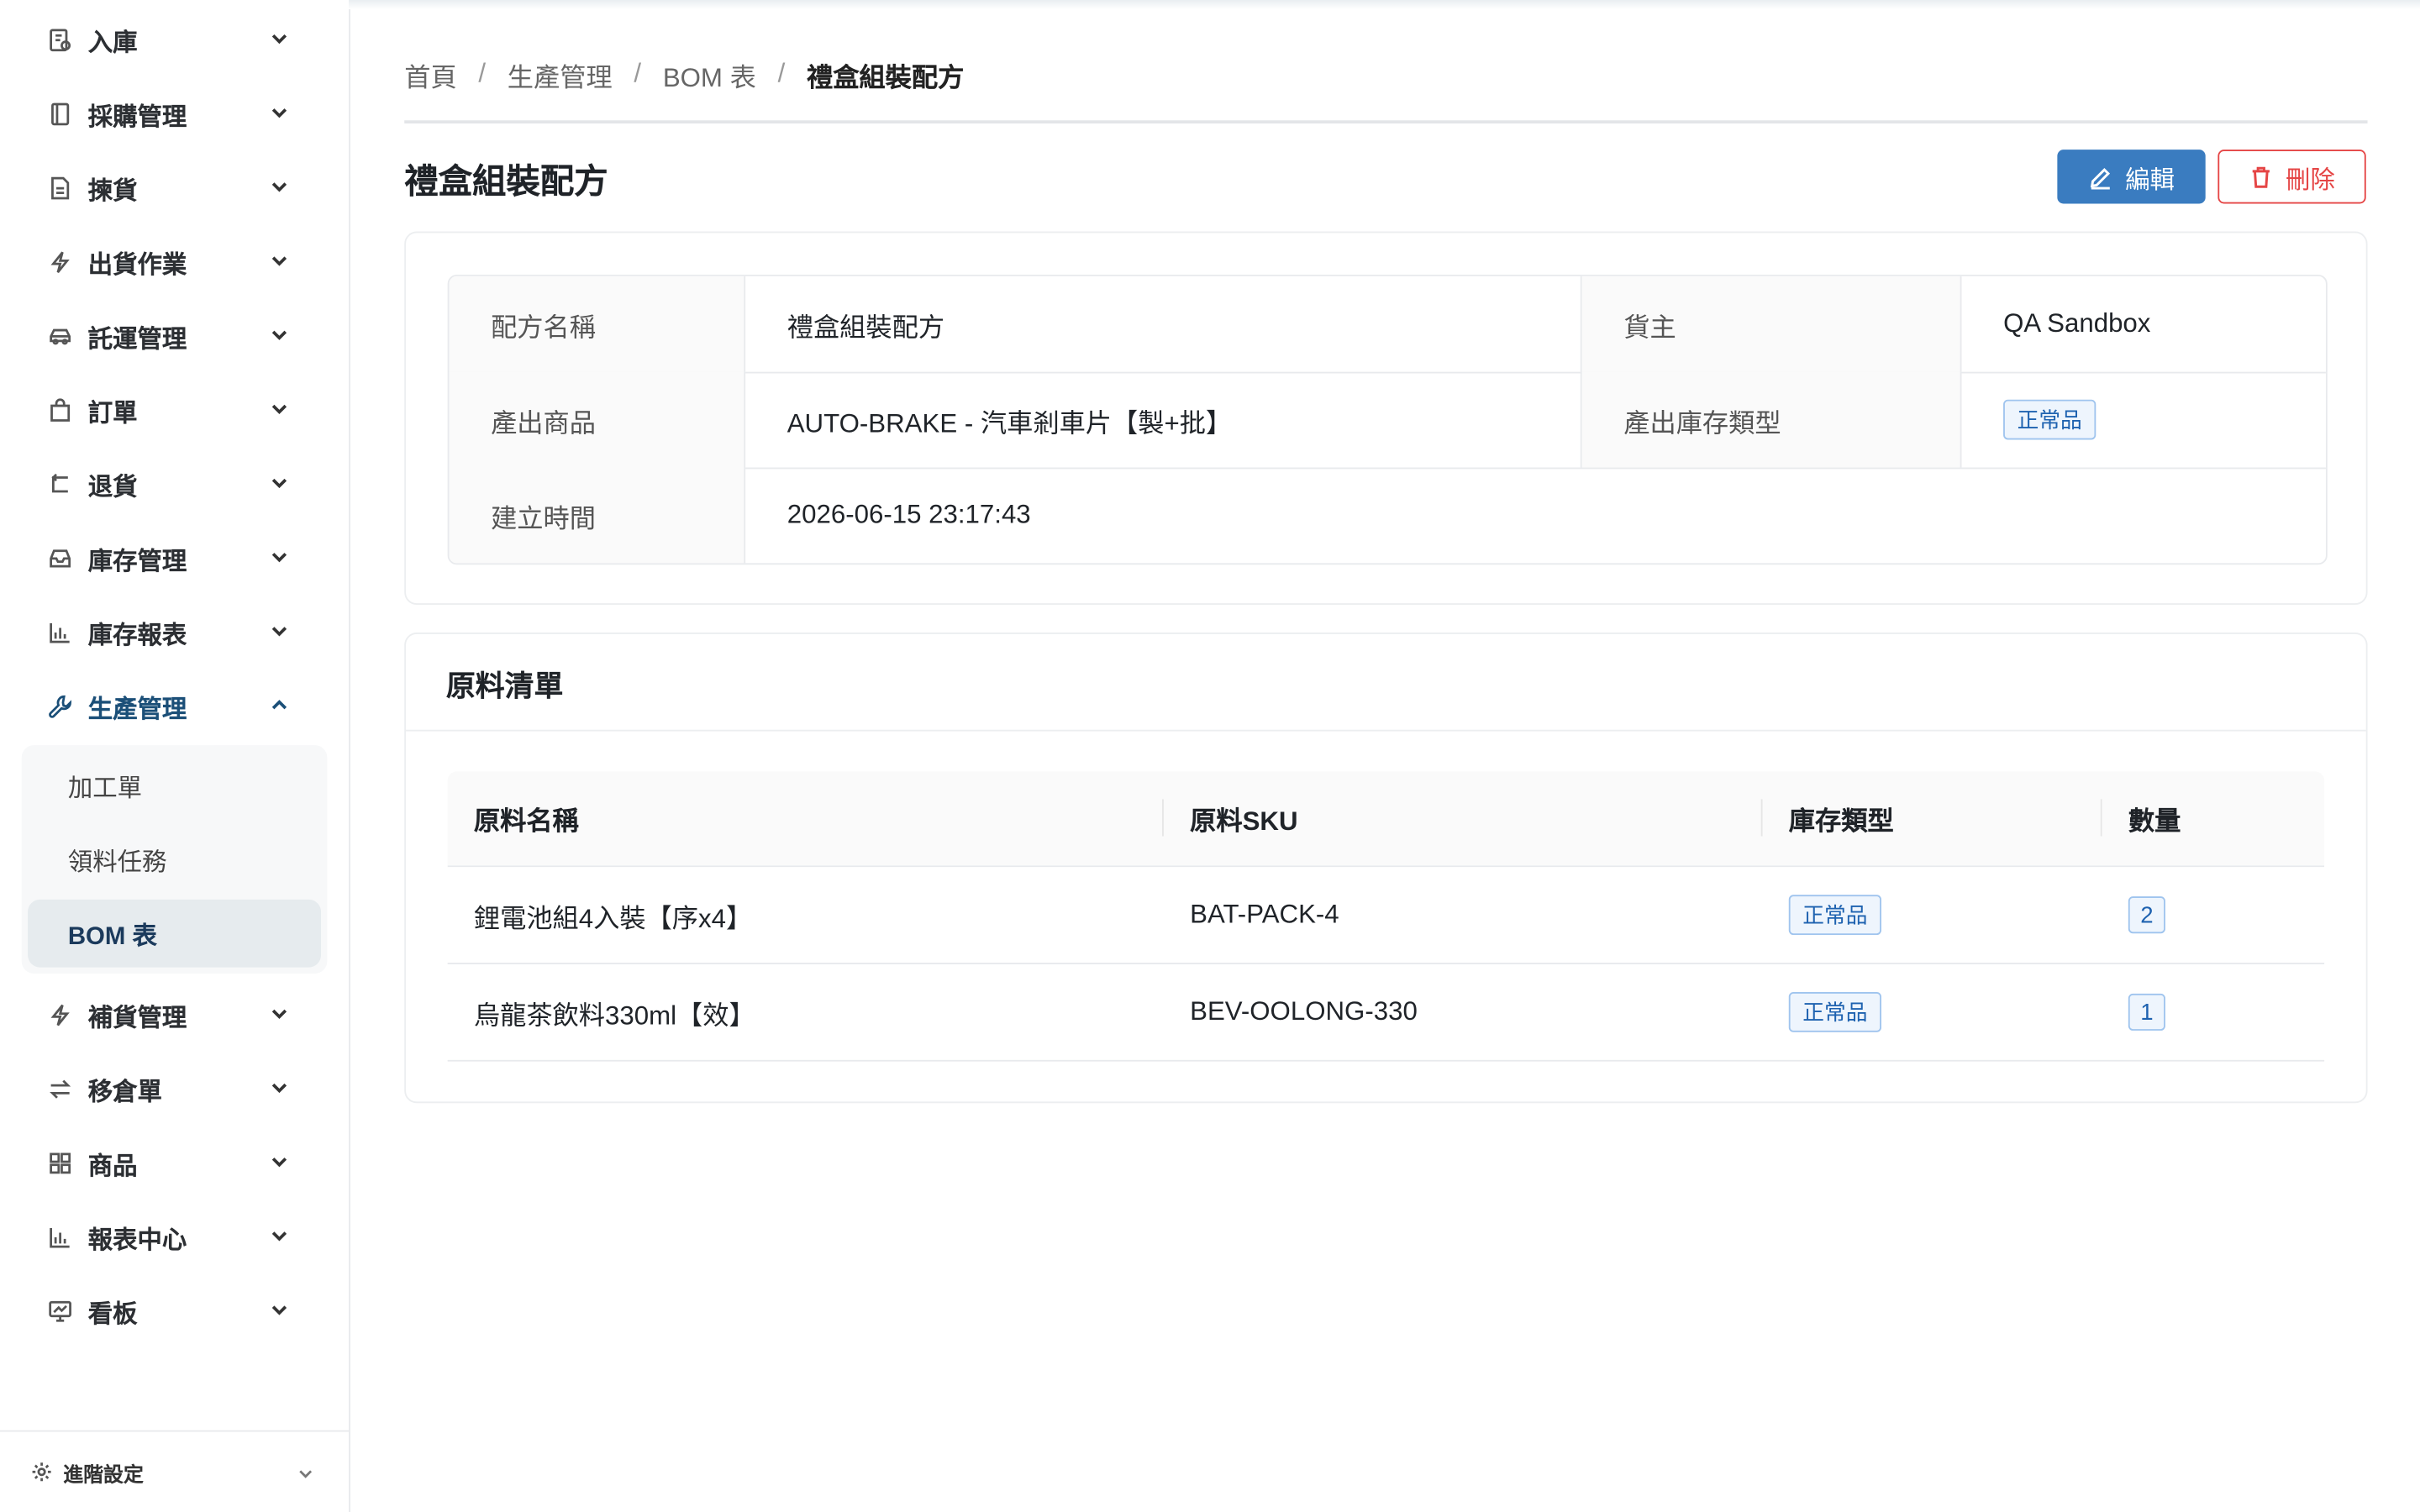 This screenshot has height=1512, width=2420. Describe the element at coordinates (597, 419) in the screenshot. I see `output-product-label: 產出商品` at that location.